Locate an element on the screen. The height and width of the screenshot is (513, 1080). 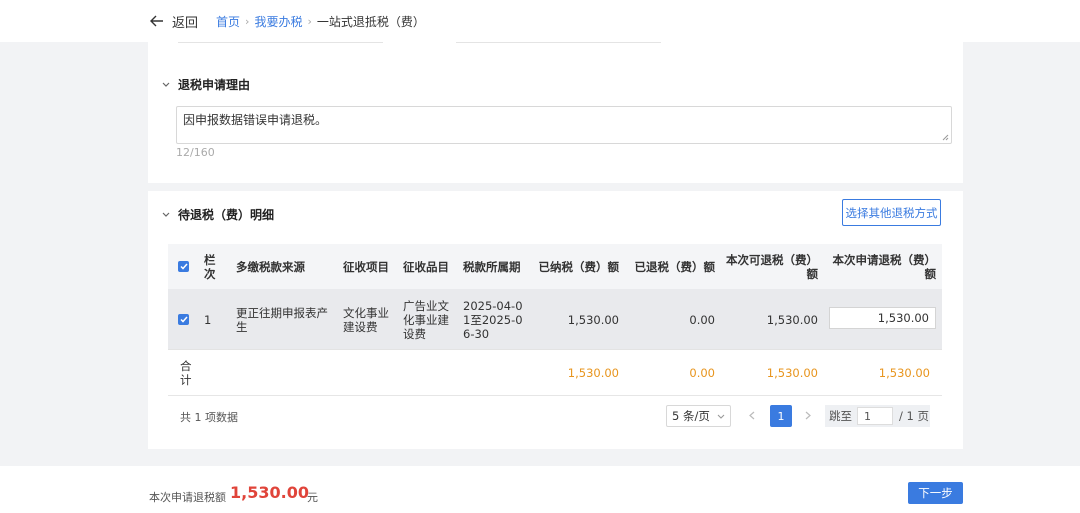
breadcrumb: 首页 › 我要办税 › 一站式退抵税（费） is located at coordinates (320, 21).